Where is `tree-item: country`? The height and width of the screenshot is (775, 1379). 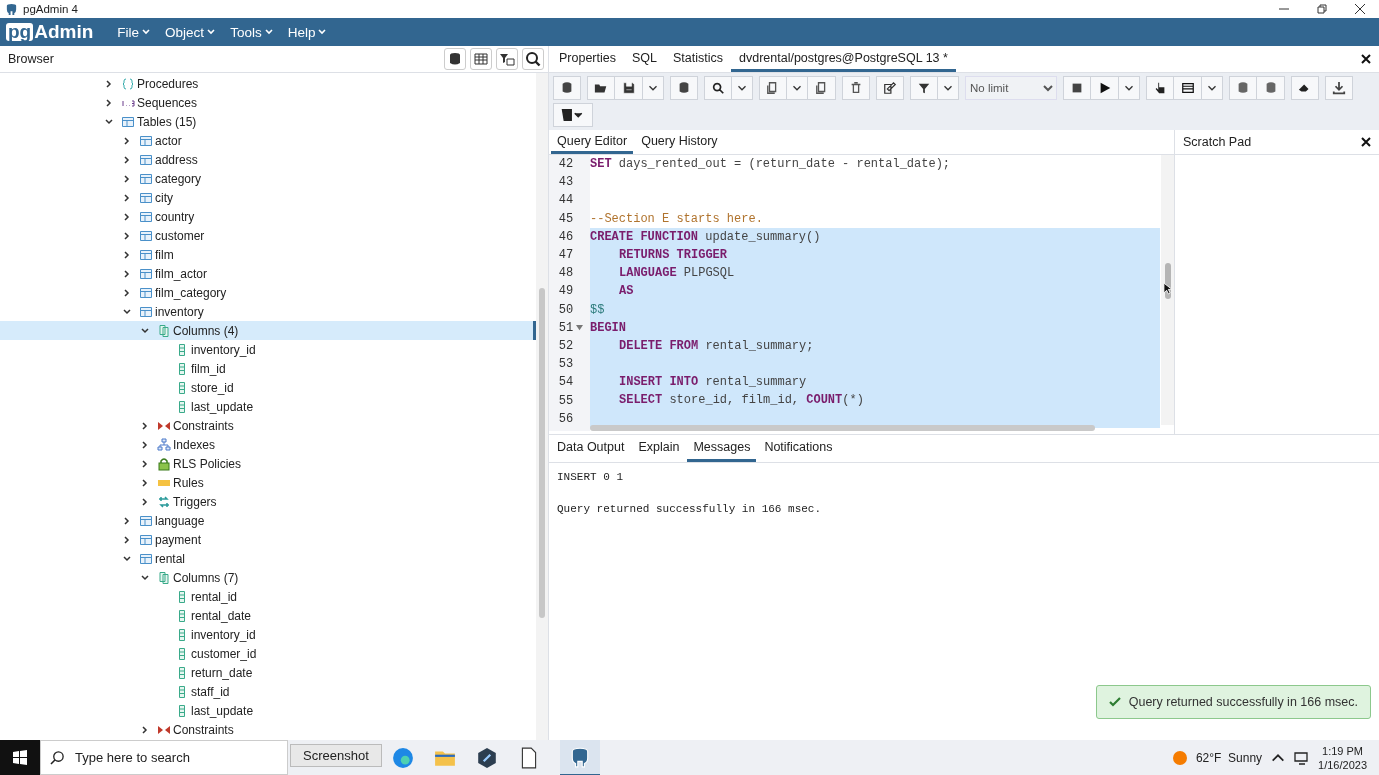 tree-item: country is located at coordinates (268, 216).